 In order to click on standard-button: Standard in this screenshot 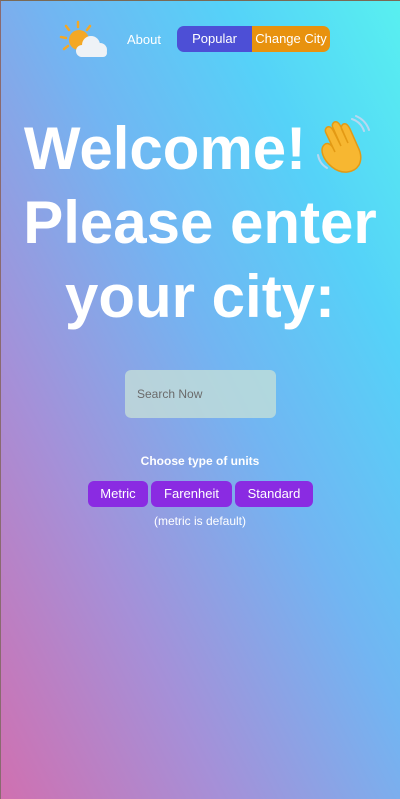, I will do `click(274, 494)`.